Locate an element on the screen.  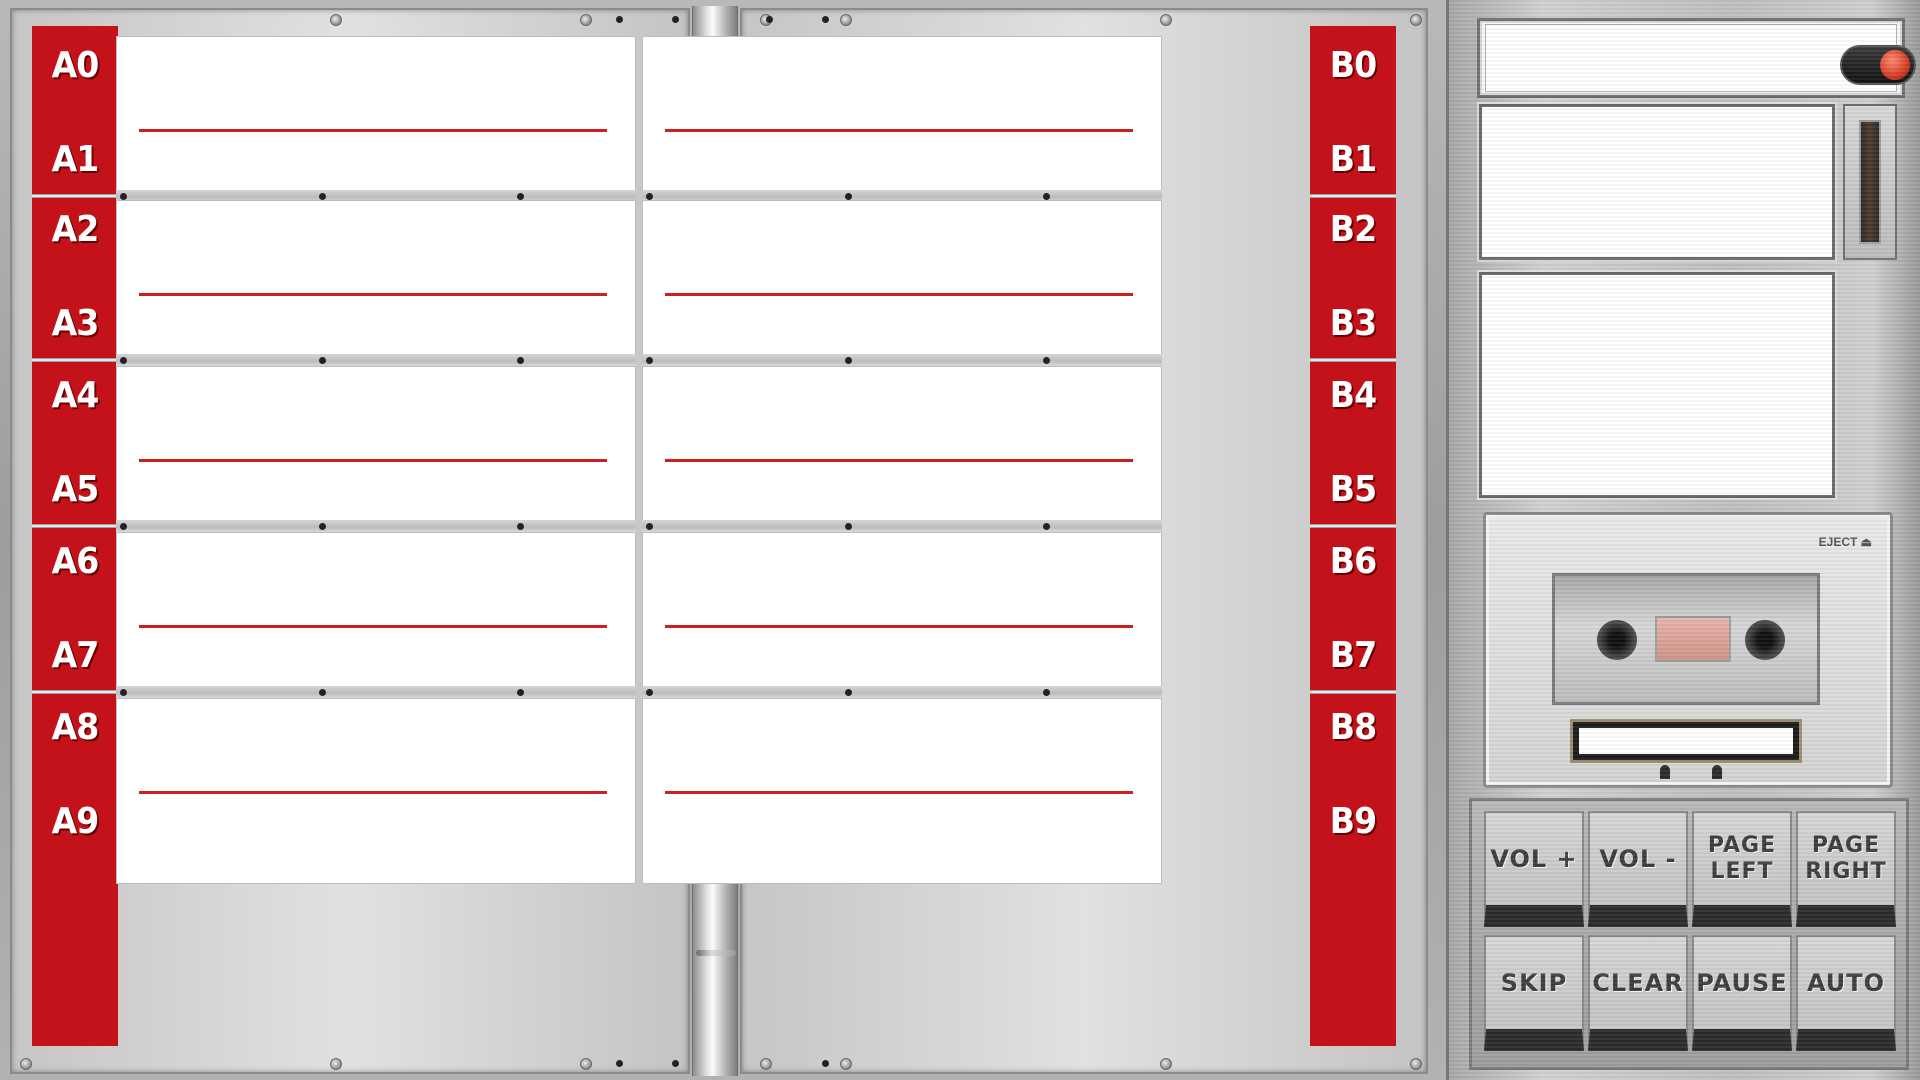
vol-down-button: VOL - is located at coordinates (1638, 869).